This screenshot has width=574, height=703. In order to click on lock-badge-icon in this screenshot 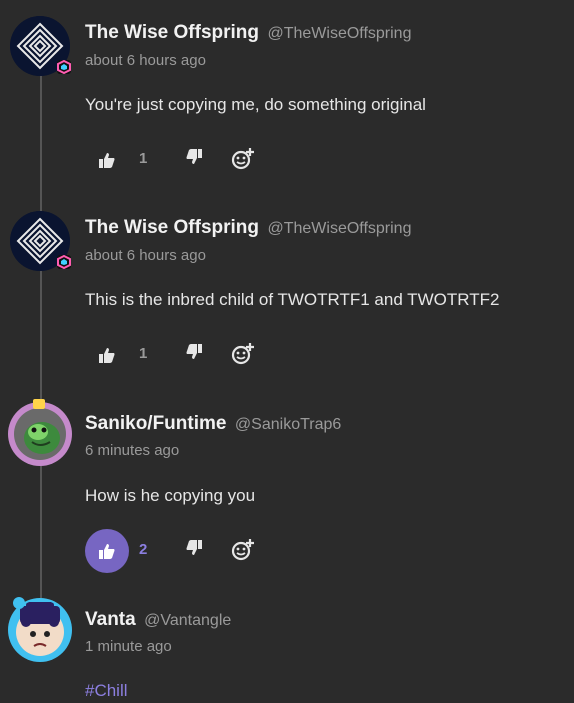, I will do `click(39, 404)`.